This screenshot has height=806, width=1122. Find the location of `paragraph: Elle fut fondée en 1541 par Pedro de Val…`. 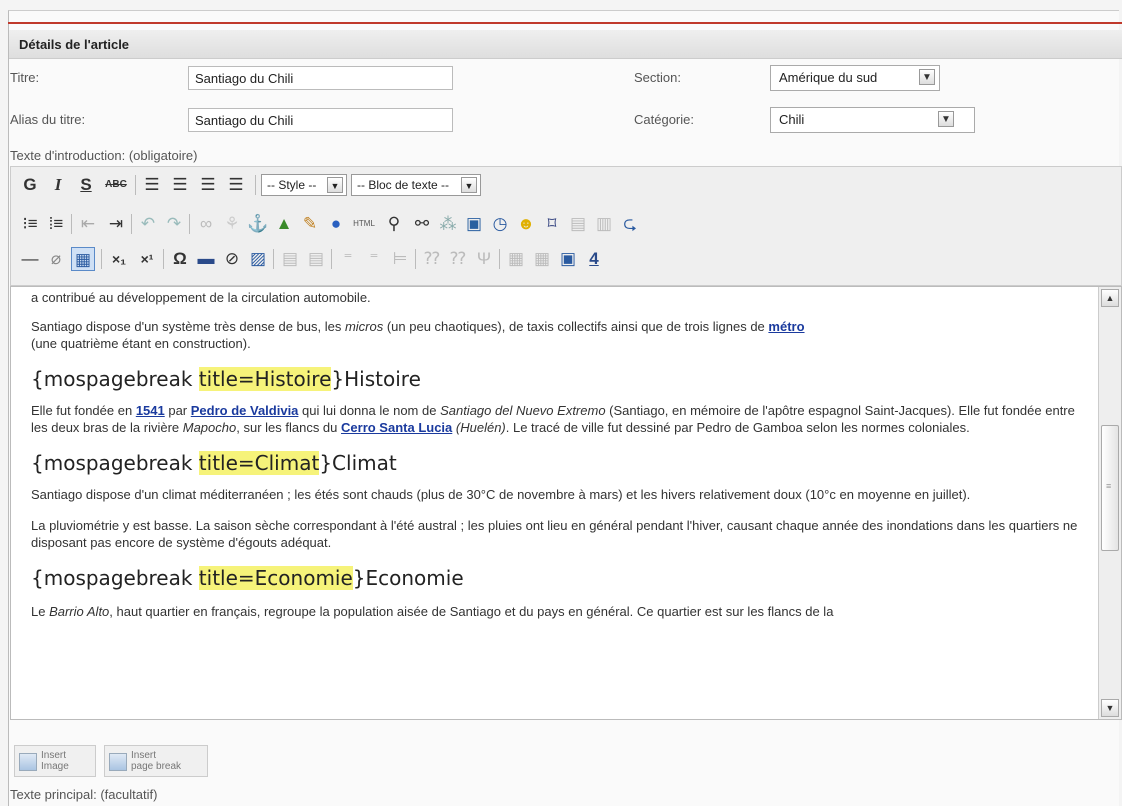

paragraph: Elle fut fondée en 1541 par Pedro de Val… is located at coordinates (561, 419).